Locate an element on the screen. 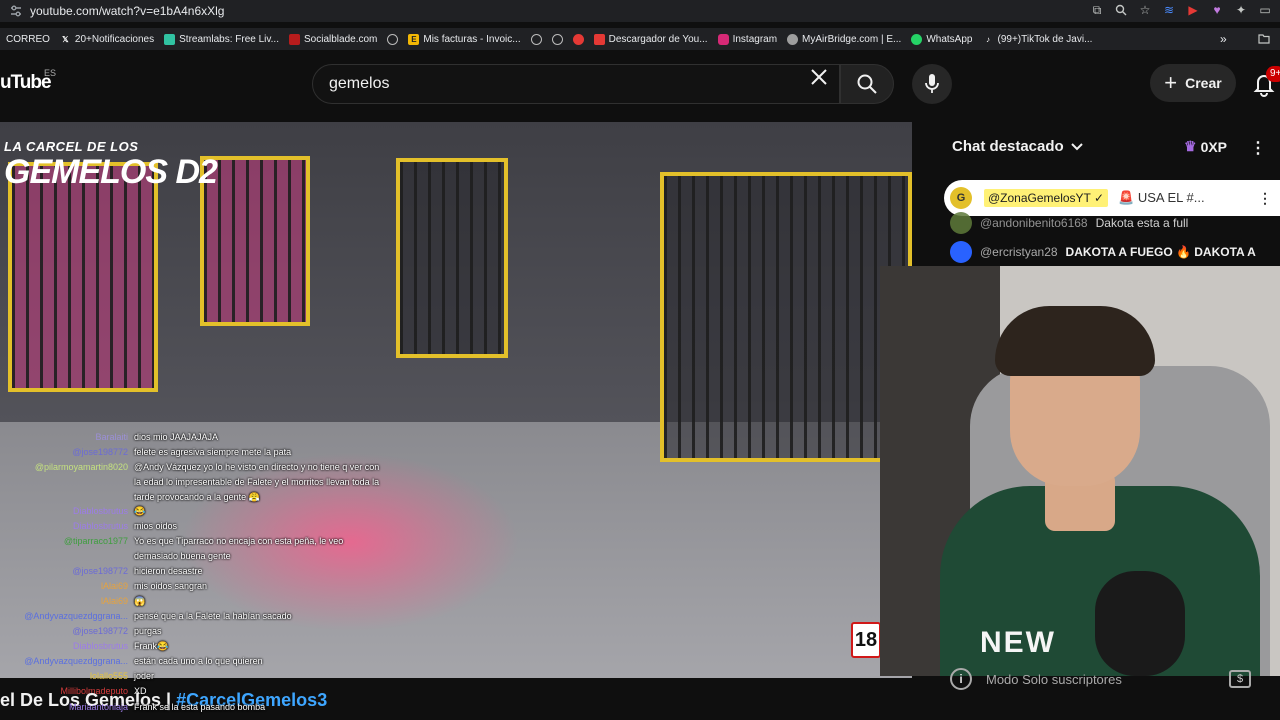 The image size is (1280, 720). chat-message: @andonibenito6168 Dakota esta a full is located at coordinates (1069, 223).